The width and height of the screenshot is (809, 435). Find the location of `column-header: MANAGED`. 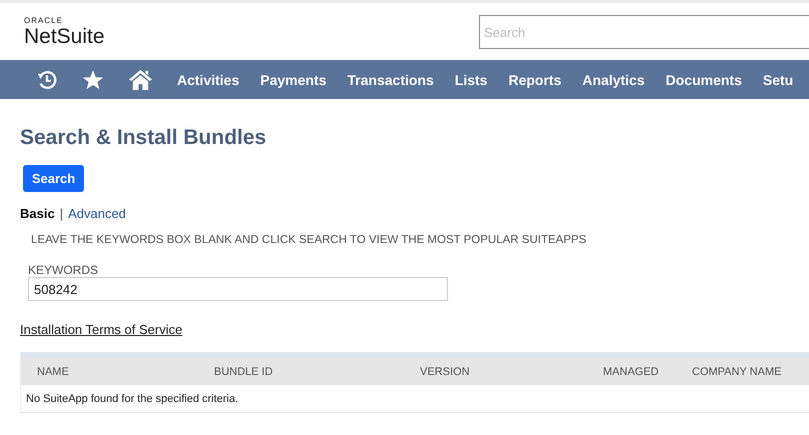

column-header: MANAGED is located at coordinates (631, 372).